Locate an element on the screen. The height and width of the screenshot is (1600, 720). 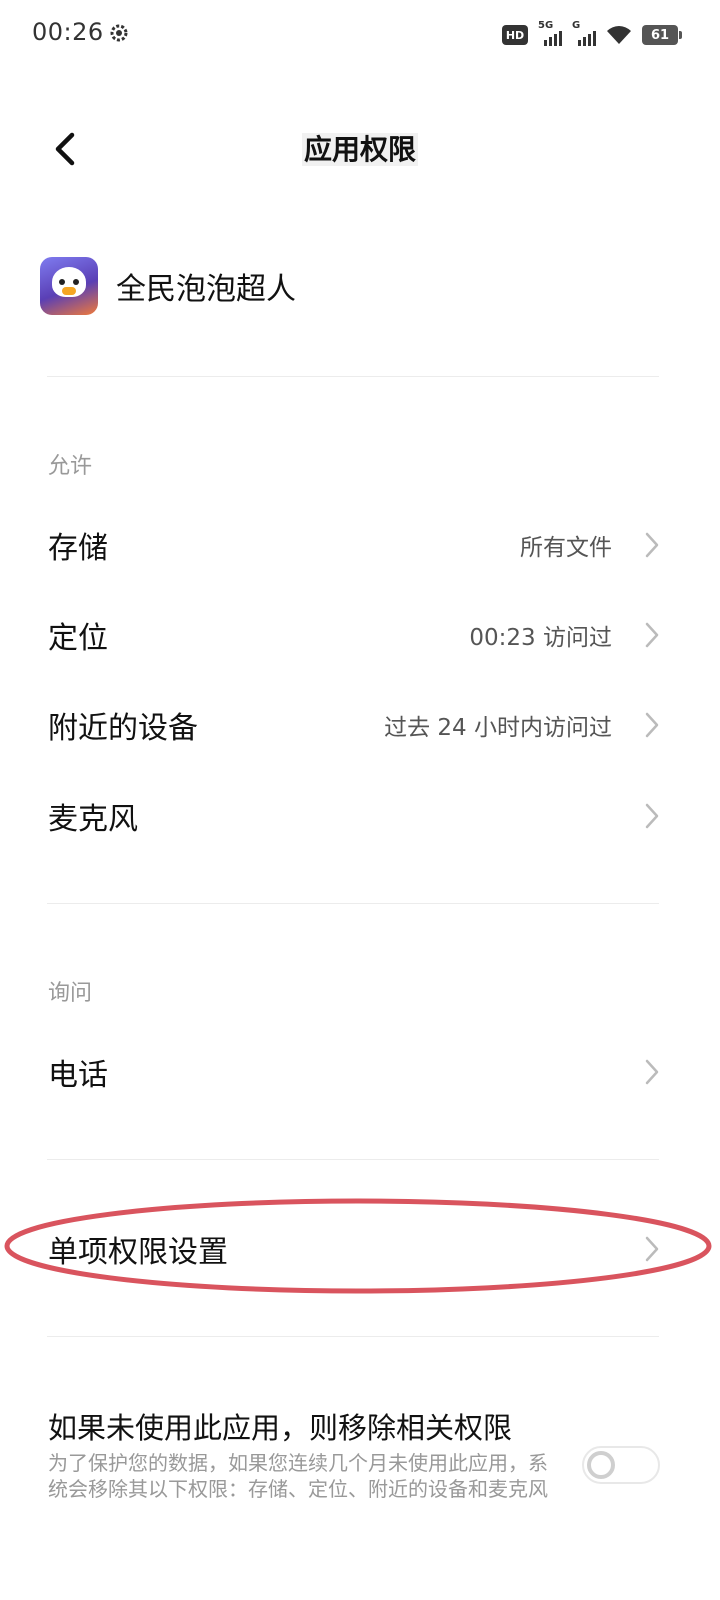
permission-row-nearby-devices: 附近的设备 过去 24 小时内访问过 is located at coordinates (354, 725).